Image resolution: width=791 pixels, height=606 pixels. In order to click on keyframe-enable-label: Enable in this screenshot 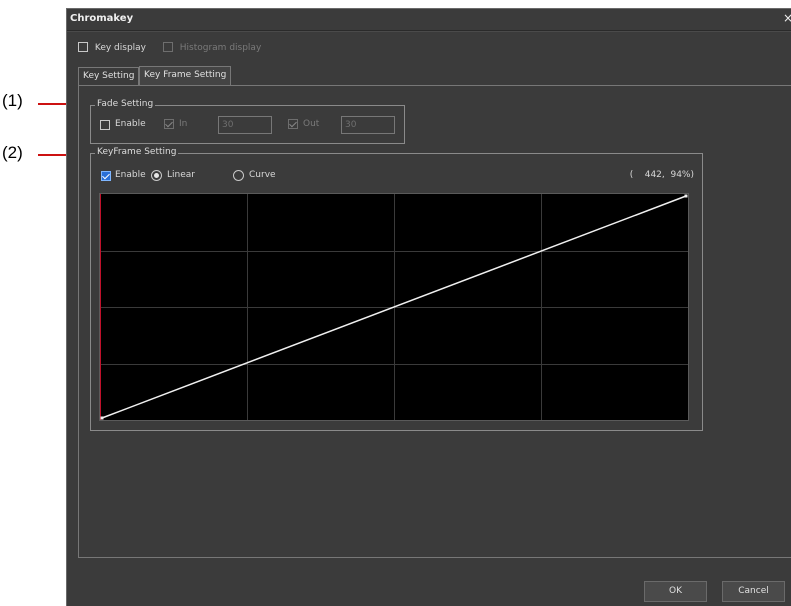, I will do `click(130, 175)`.